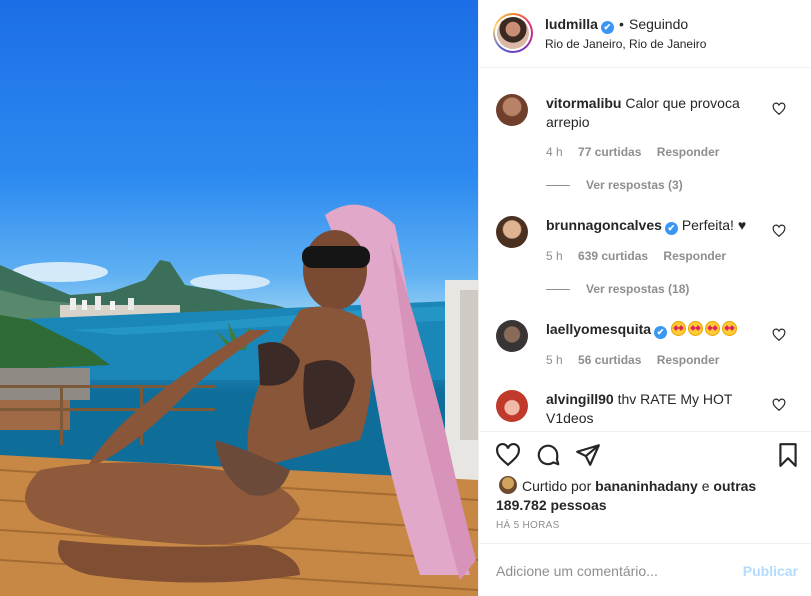 The height and width of the screenshot is (596, 811). I want to click on comment-meta: 5 h 639 curtidas Responder, so click(642, 256).